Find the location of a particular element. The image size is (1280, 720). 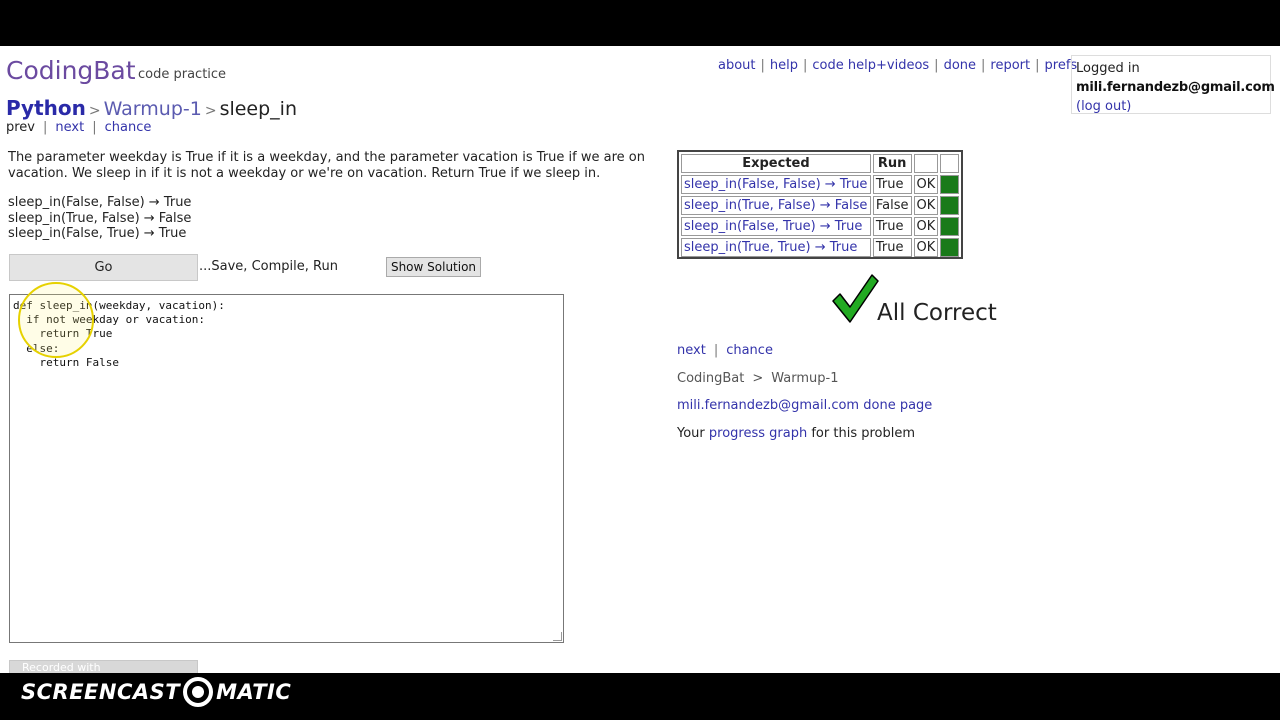

test-call-link: sleep_in(False, True) → True is located at coordinates (773, 226).